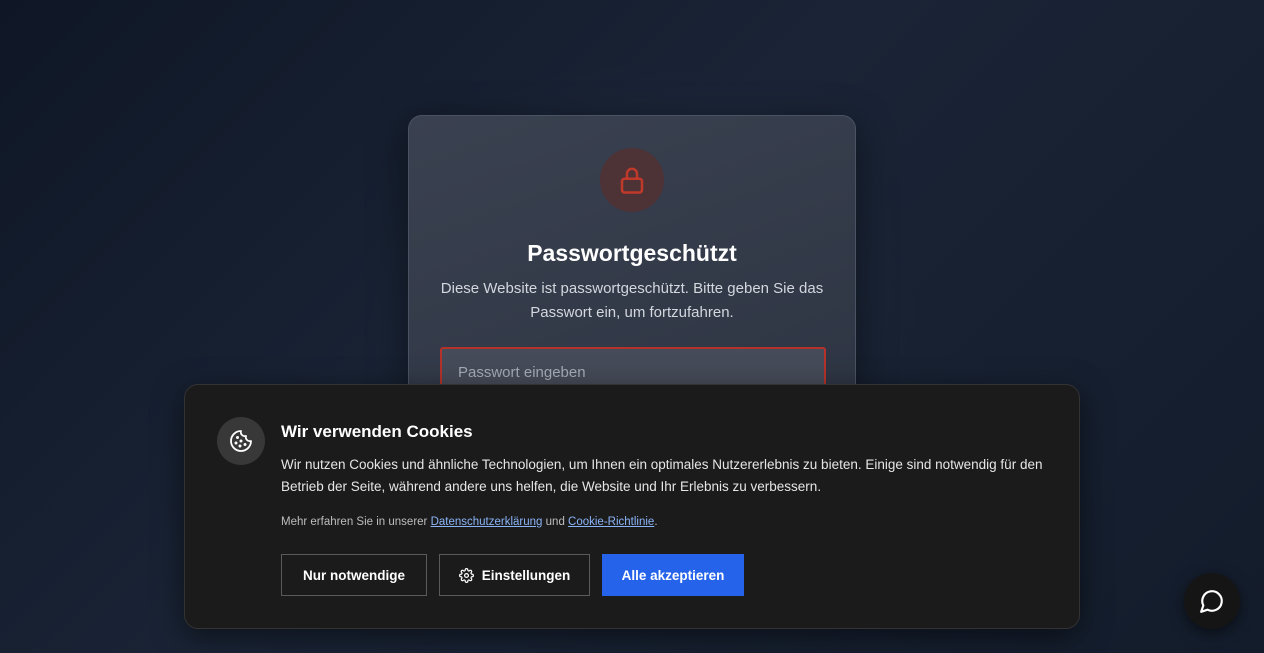 The image size is (1264, 653). I want to click on cookie-more-and: und, so click(555, 522).